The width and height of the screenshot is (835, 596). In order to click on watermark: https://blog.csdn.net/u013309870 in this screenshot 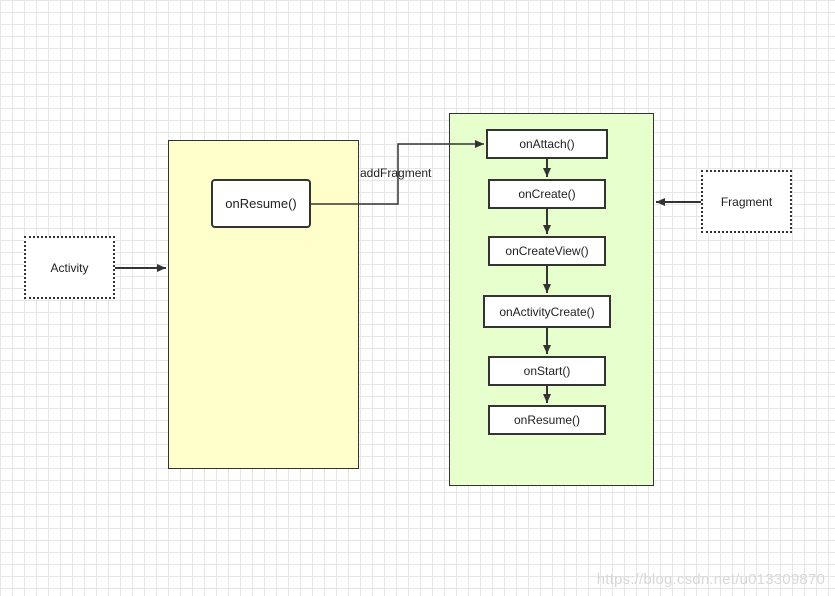, I will do `click(710, 579)`.